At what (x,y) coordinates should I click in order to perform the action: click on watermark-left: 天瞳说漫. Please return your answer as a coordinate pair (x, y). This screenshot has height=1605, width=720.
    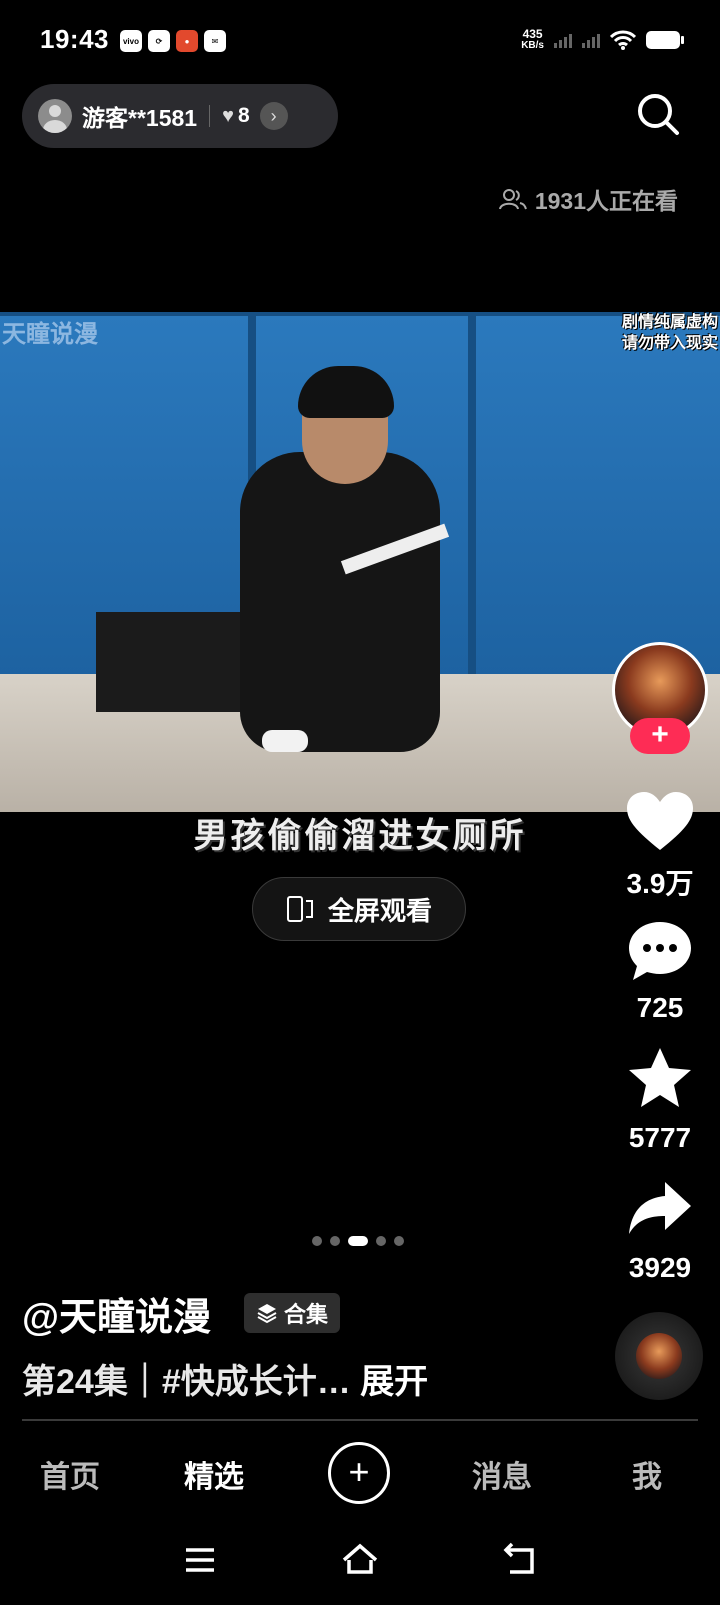
    Looking at the image, I should click on (50, 334).